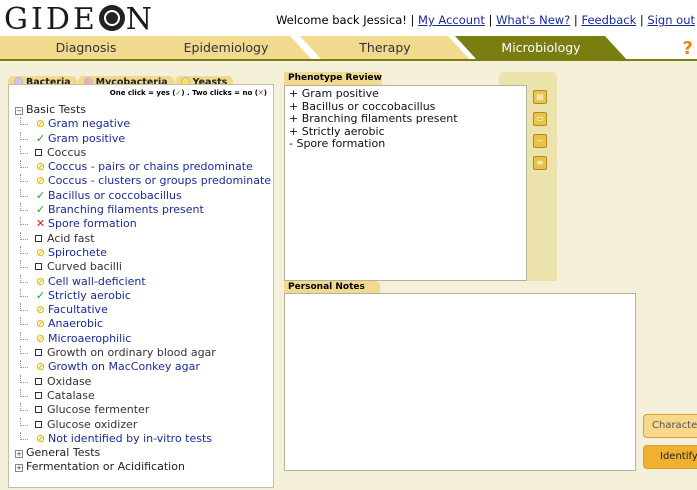 The width and height of the screenshot is (697, 490). I want to click on test-item: Glucose oxidizer, so click(143, 424).